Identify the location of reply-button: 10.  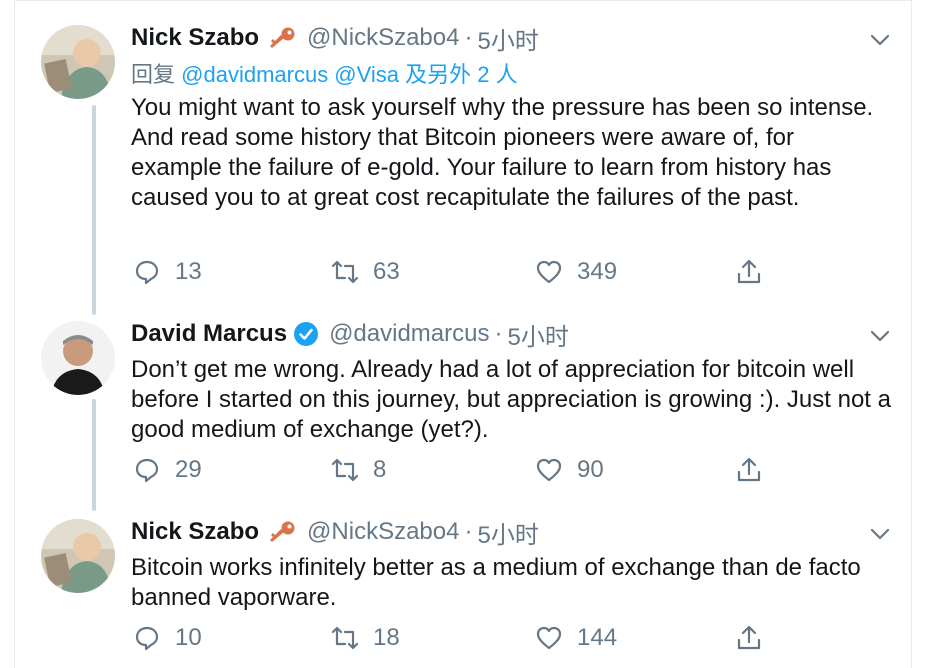
(167, 638).